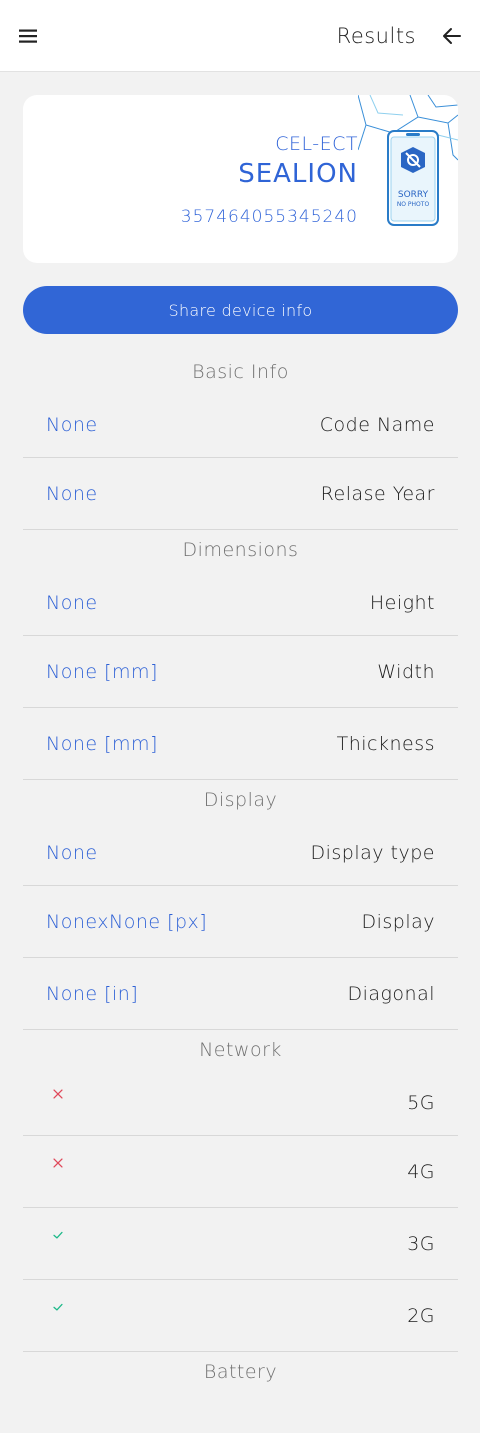 The image size is (480, 1433). Describe the element at coordinates (240, 1372) in the screenshot. I see `section-title: Battery` at that location.